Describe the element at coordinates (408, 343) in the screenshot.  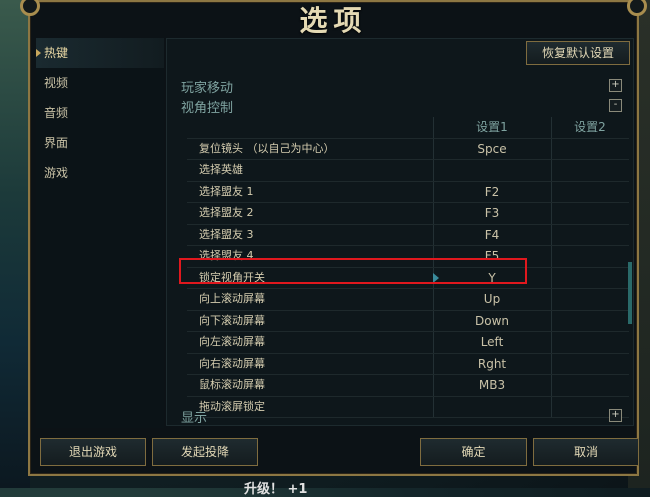
I see `table-row: 向左滚动屏幕 Left` at that location.